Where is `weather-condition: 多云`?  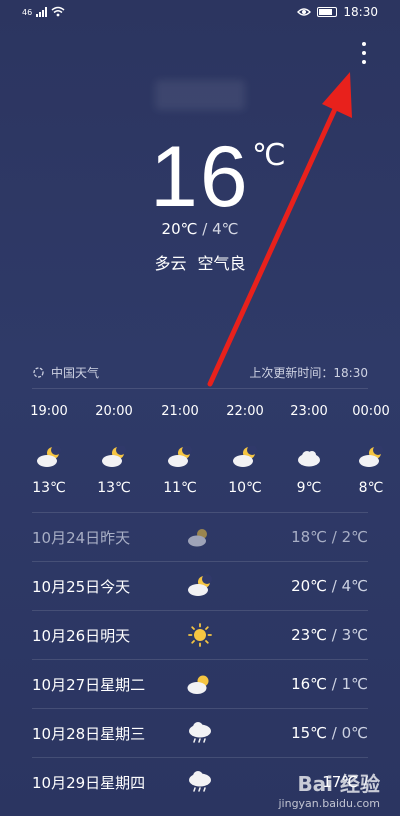 weather-condition: 多云 is located at coordinates (170, 263).